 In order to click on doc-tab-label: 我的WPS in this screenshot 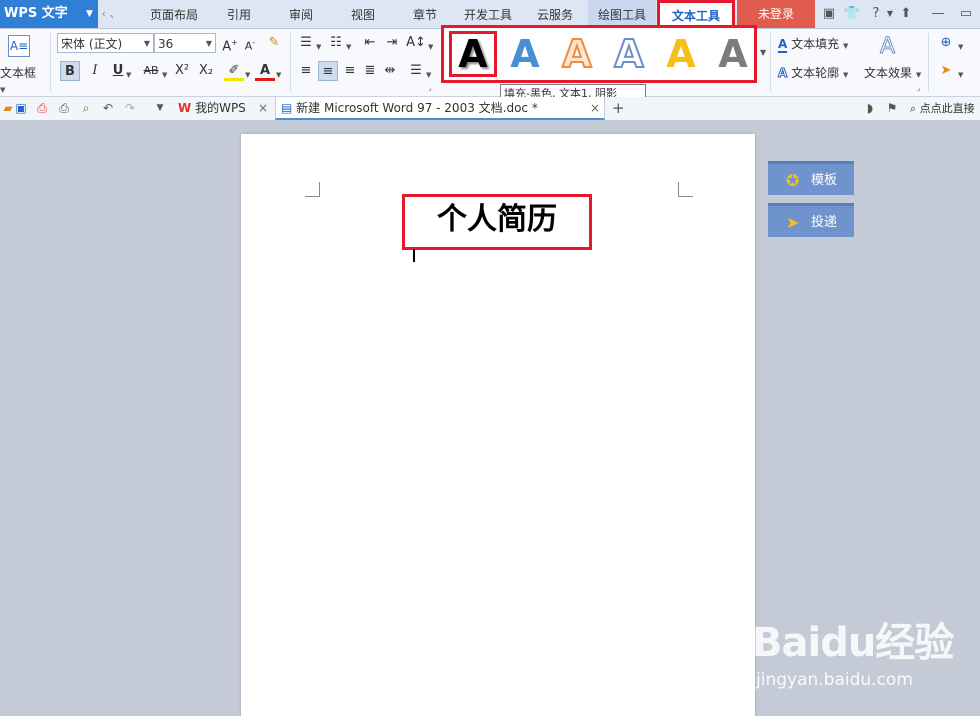, I will do `click(220, 108)`.